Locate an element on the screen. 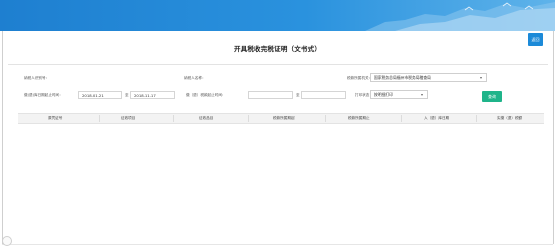 This screenshot has width=555, height=246. date-to-input: 2018.11.17 is located at coordinates (152, 95).